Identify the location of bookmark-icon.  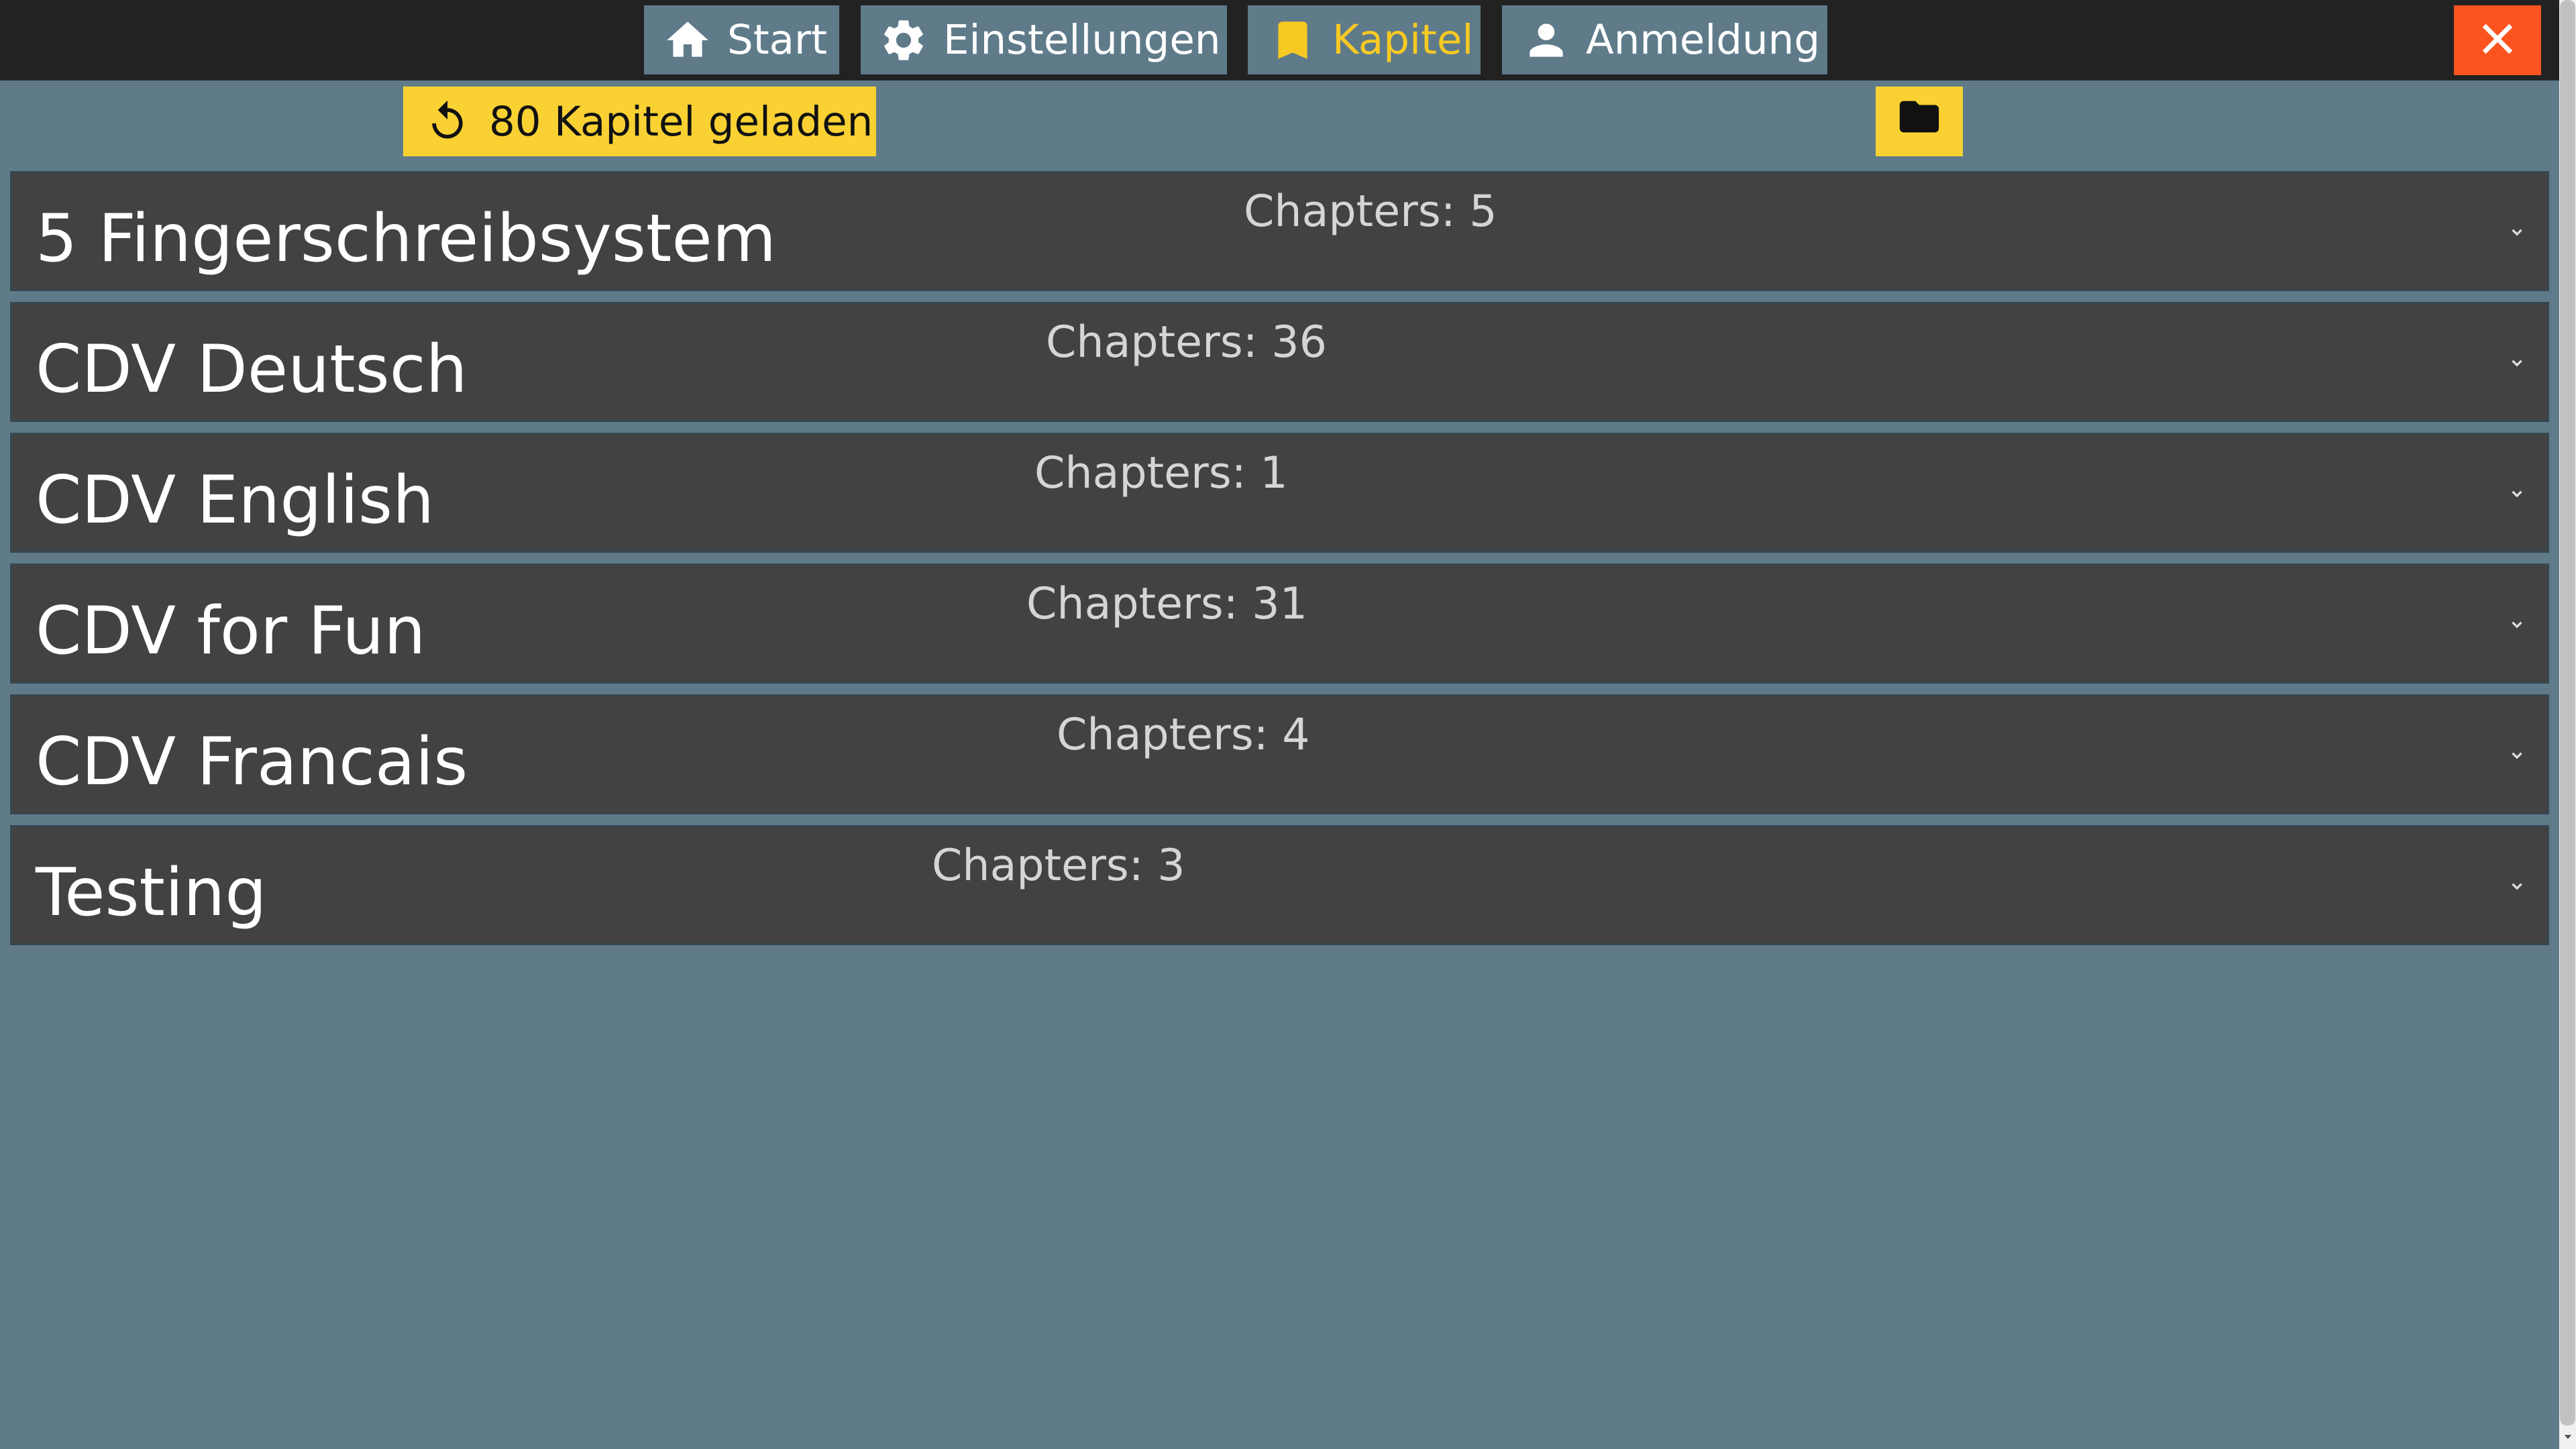
(1293, 40).